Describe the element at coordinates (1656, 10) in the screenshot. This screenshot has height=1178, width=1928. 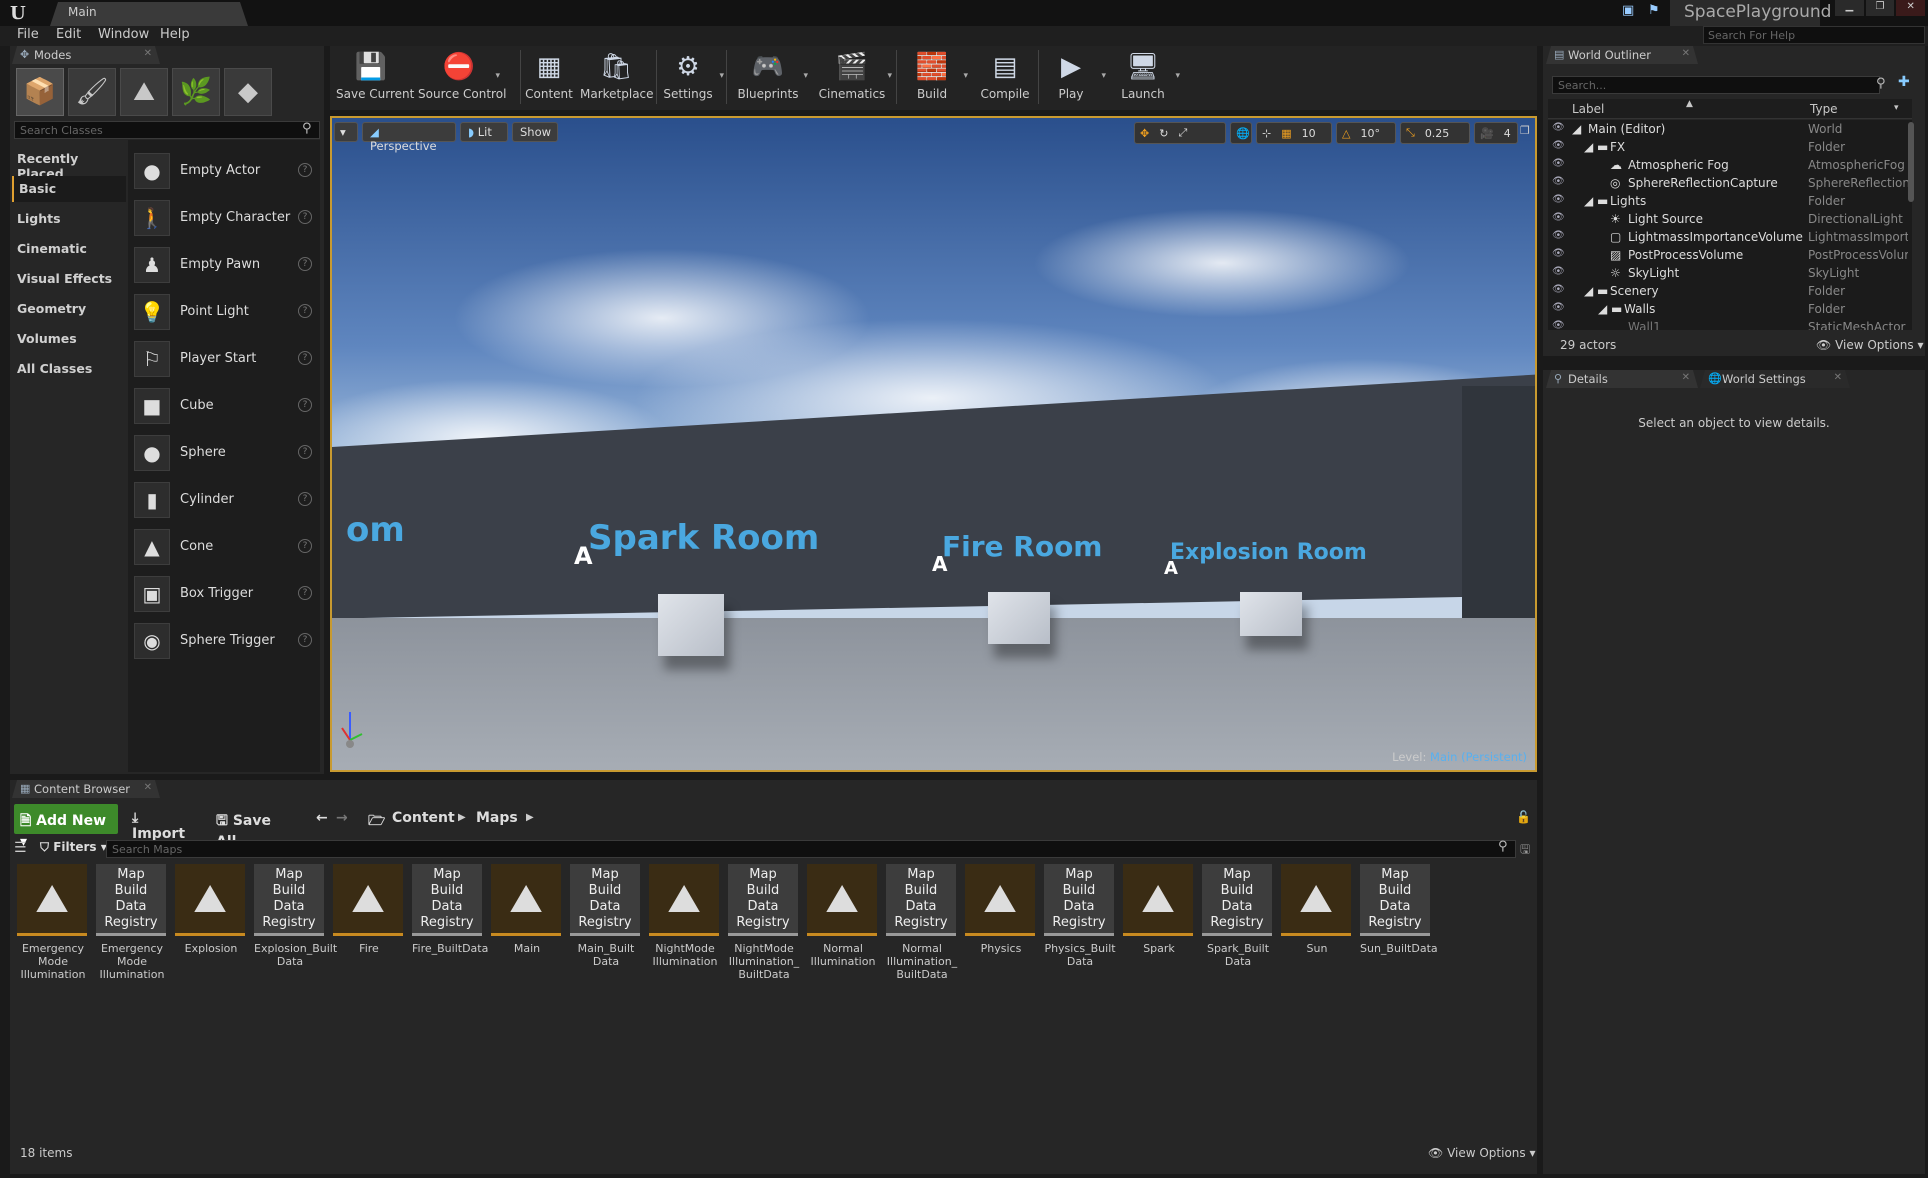
I see `flag-icon: ⚑` at that location.